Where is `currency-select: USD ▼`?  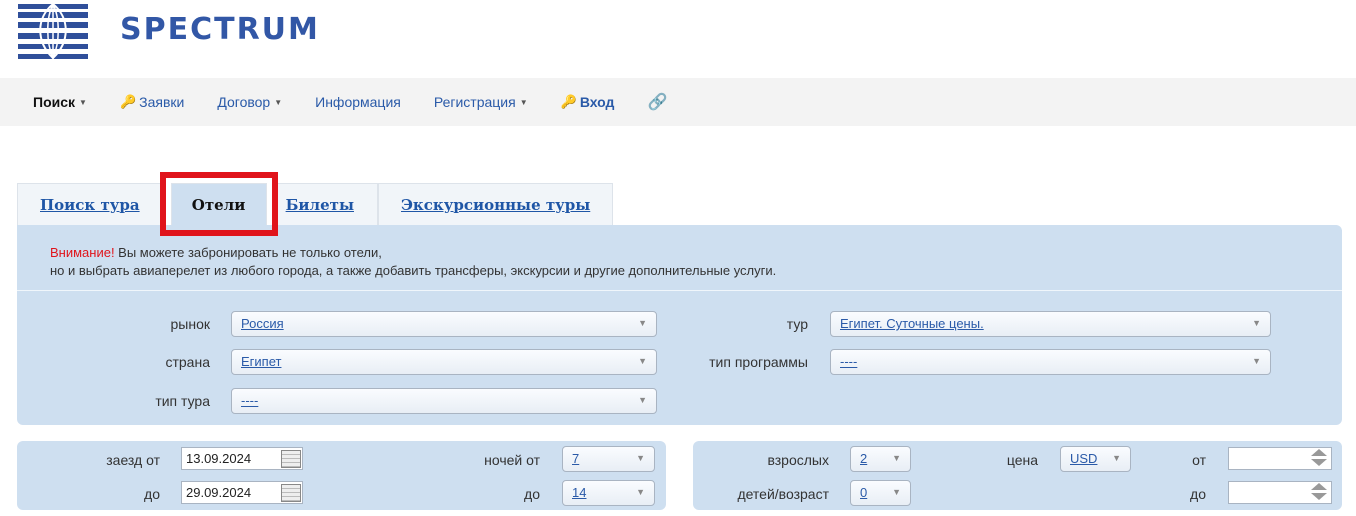
currency-select: USD ▼ is located at coordinates (1095, 459).